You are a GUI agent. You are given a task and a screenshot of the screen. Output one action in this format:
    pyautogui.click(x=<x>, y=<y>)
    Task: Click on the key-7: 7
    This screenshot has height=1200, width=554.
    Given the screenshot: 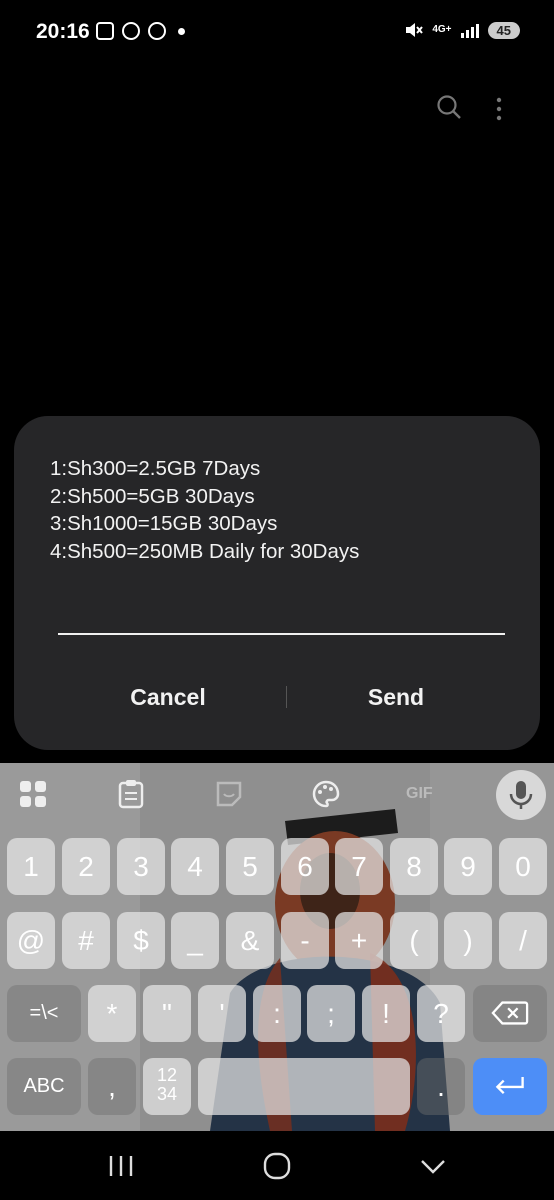 What is the action you would take?
    pyautogui.click(x=359, y=866)
    